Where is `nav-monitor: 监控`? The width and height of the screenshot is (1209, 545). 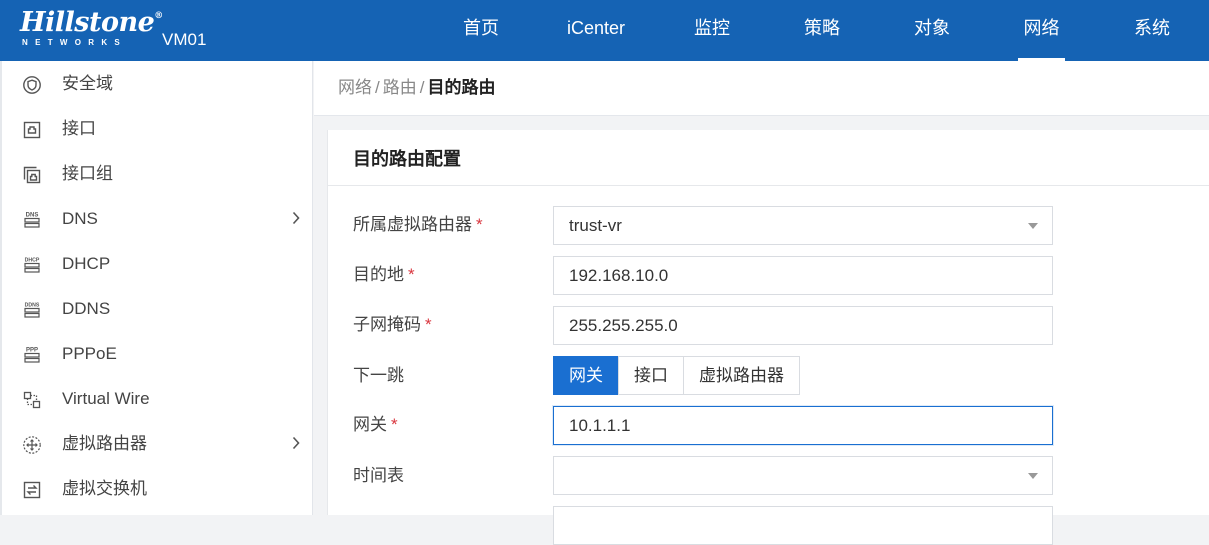
nav-monitor: 监控 is located at coordinates (712, 30).